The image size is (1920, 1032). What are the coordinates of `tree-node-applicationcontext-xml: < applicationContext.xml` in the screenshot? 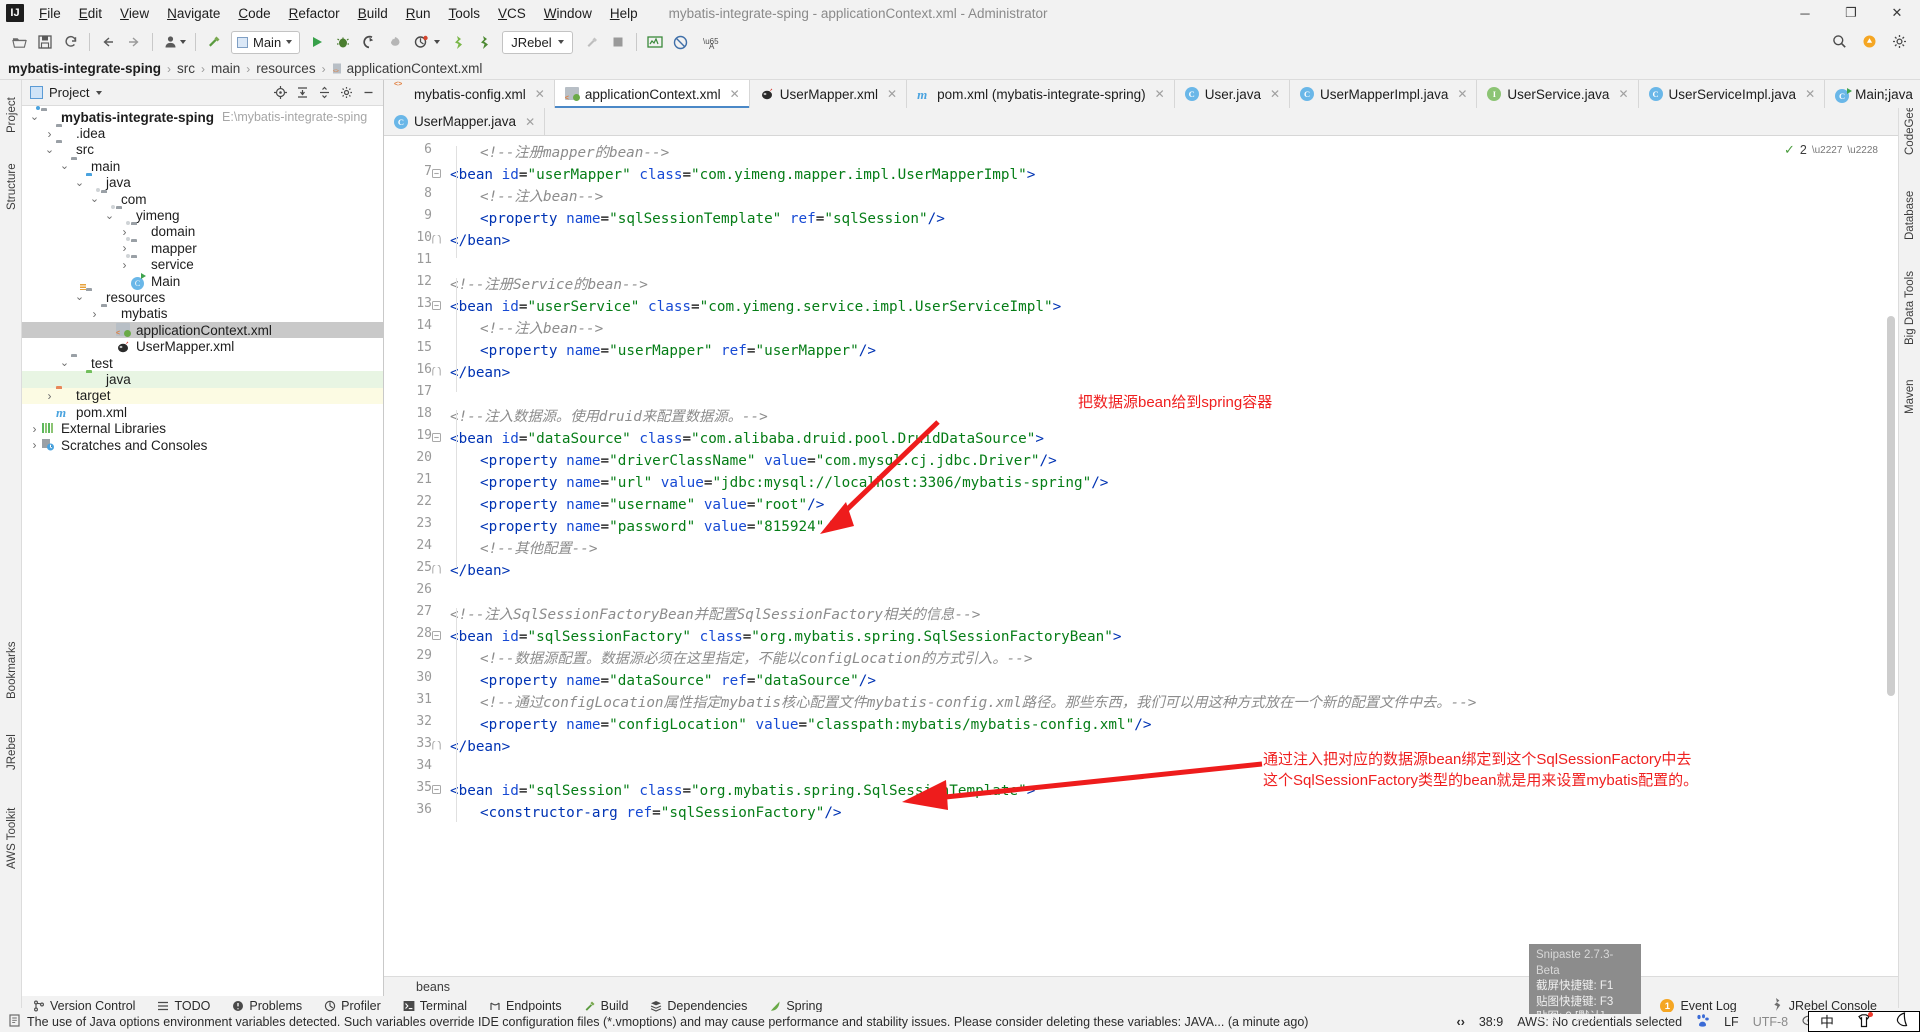 It's located at (202, 330).